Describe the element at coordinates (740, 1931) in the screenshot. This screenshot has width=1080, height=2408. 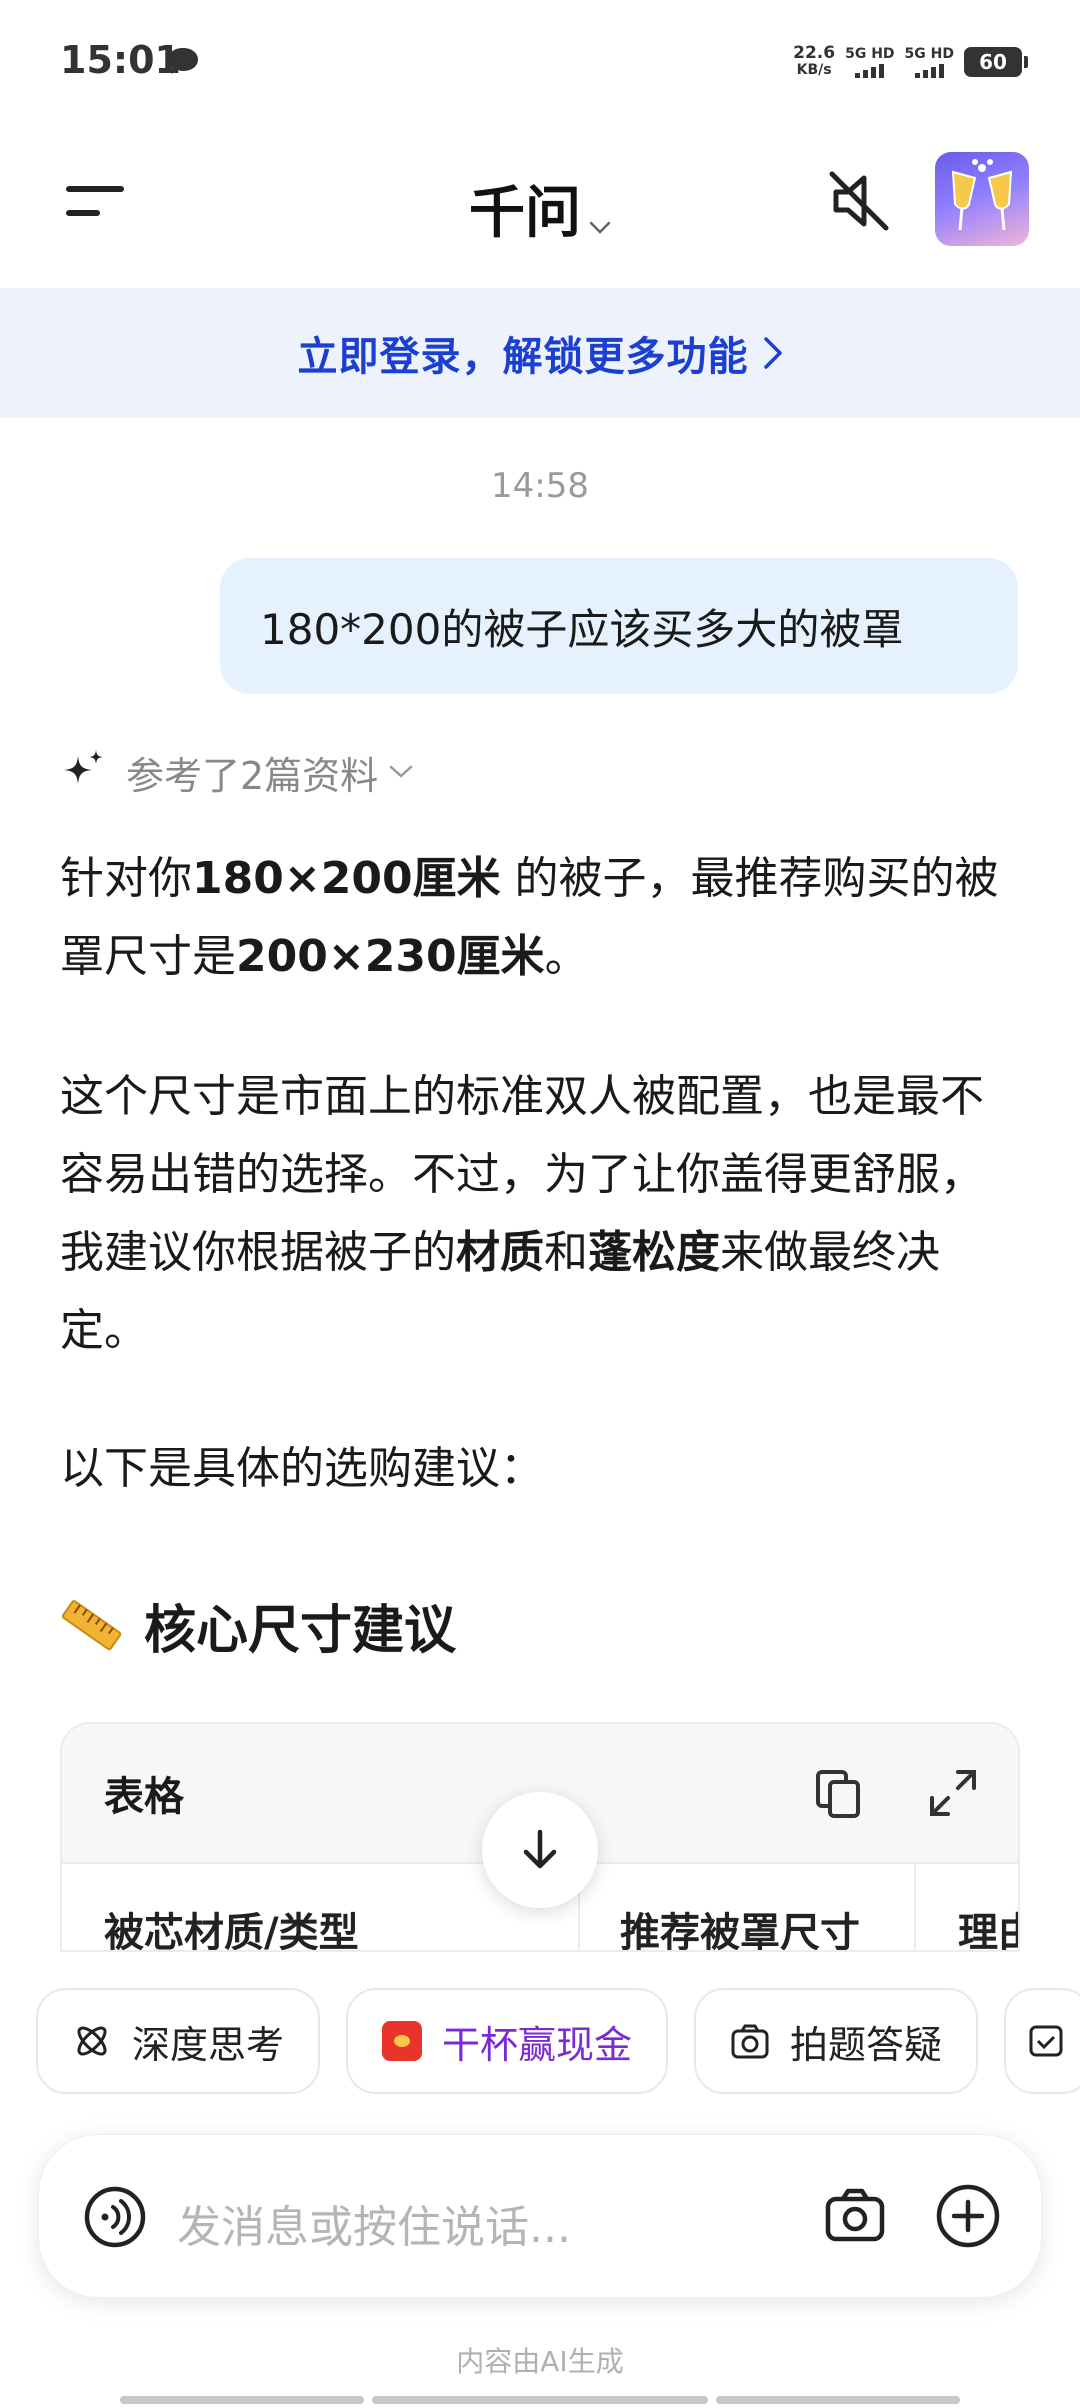
I see `table-column-header: 推荐被罩尺寸` at that location.